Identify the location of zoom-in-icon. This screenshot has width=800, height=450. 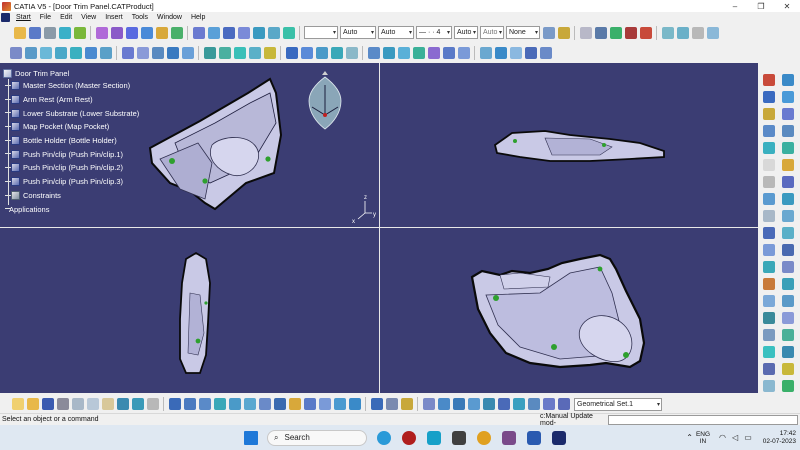
(234, 404).